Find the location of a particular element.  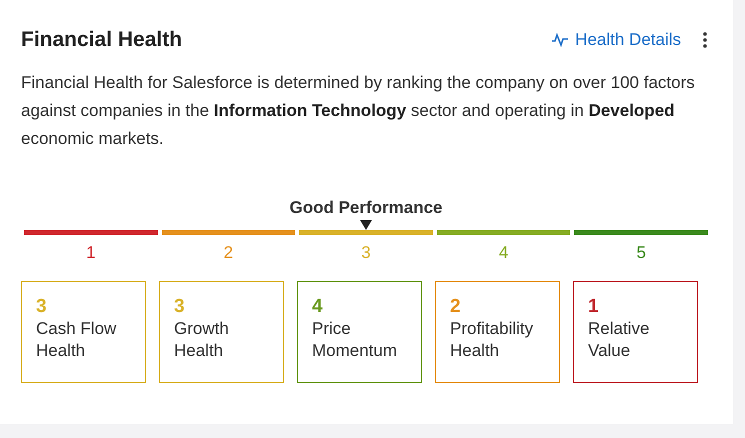

pulse-icon is located at coordinates (560, 40).